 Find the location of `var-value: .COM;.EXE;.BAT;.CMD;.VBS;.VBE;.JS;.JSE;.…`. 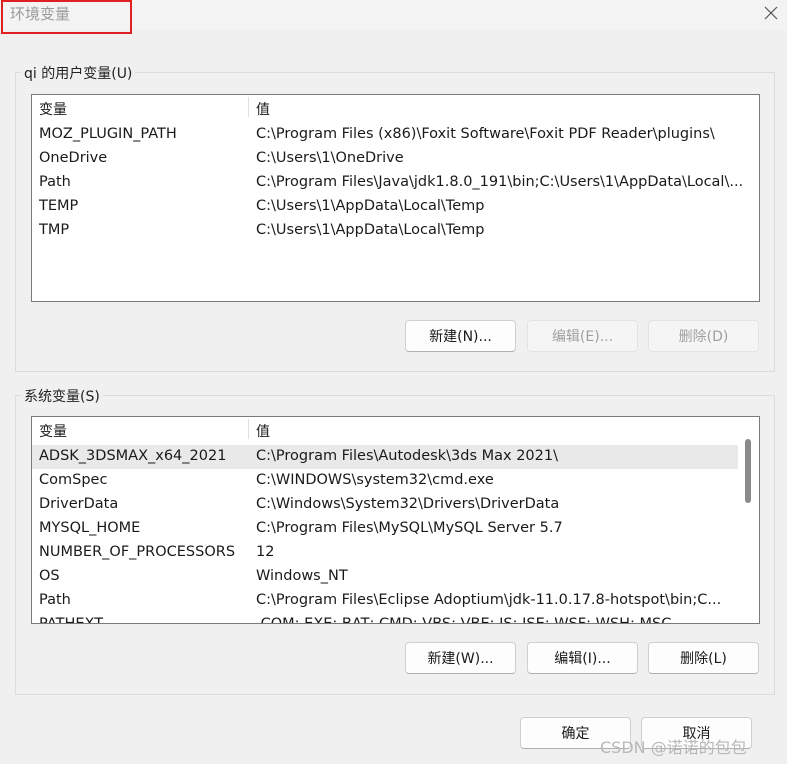

var-value: .COM;.EXE;.BAT;.CMD;.VBS;.VBE;.JS;.JSE;.… is located at coordinates (464, 620).